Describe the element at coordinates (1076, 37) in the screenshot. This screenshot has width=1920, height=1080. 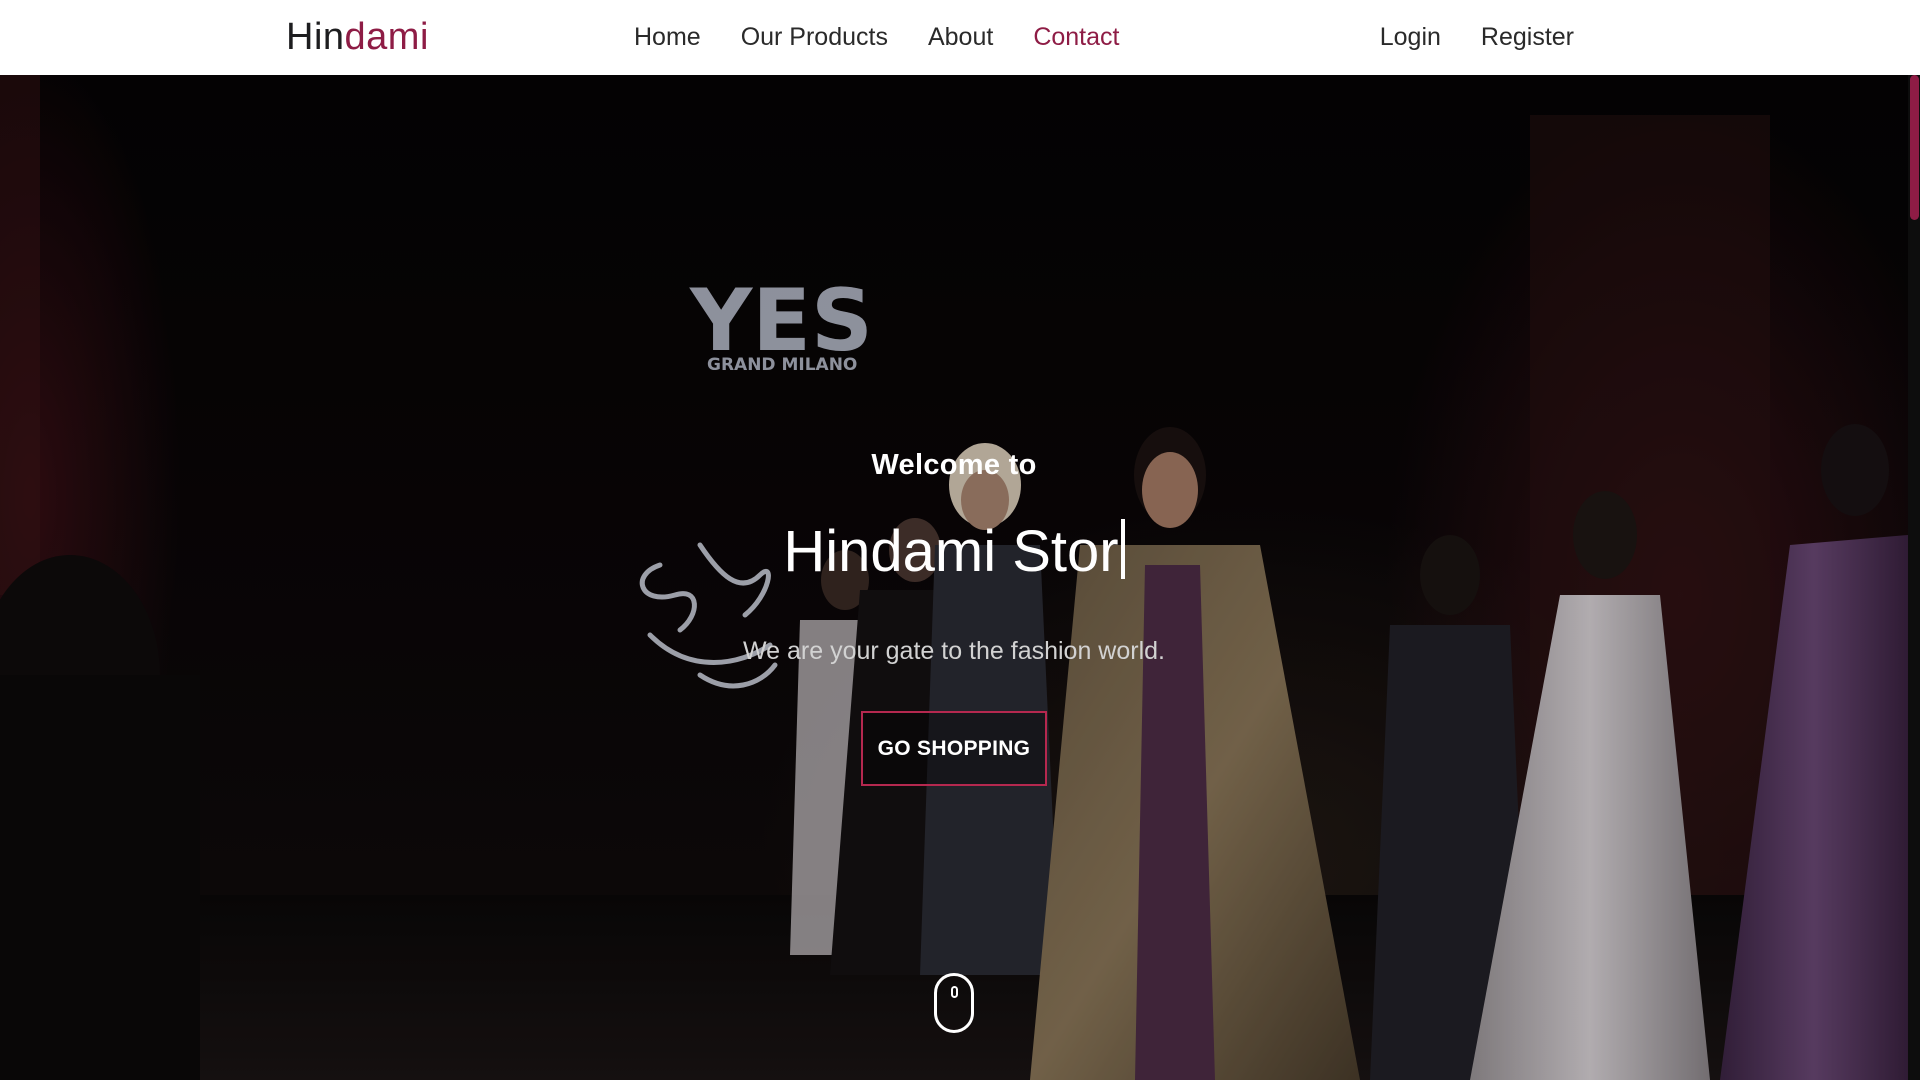
I see `nav-link-contact: Contact` at that location.